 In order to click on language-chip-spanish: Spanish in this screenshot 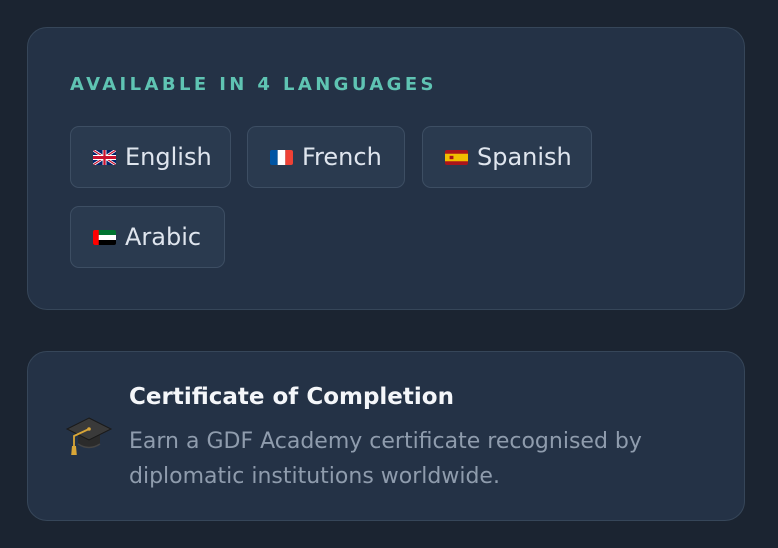, I will do `click(507, 157)`.